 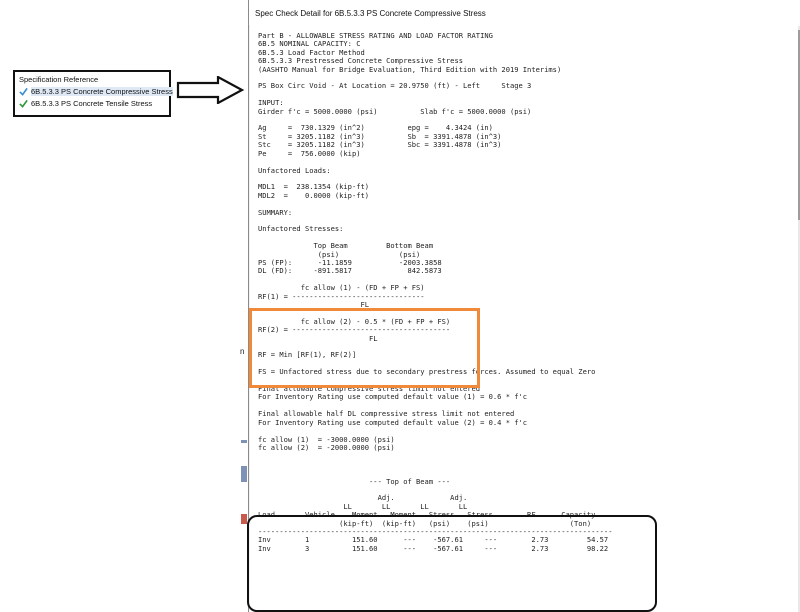 I want to click on report-line: Unfactored Stresses:, so click(x=301, y=229).